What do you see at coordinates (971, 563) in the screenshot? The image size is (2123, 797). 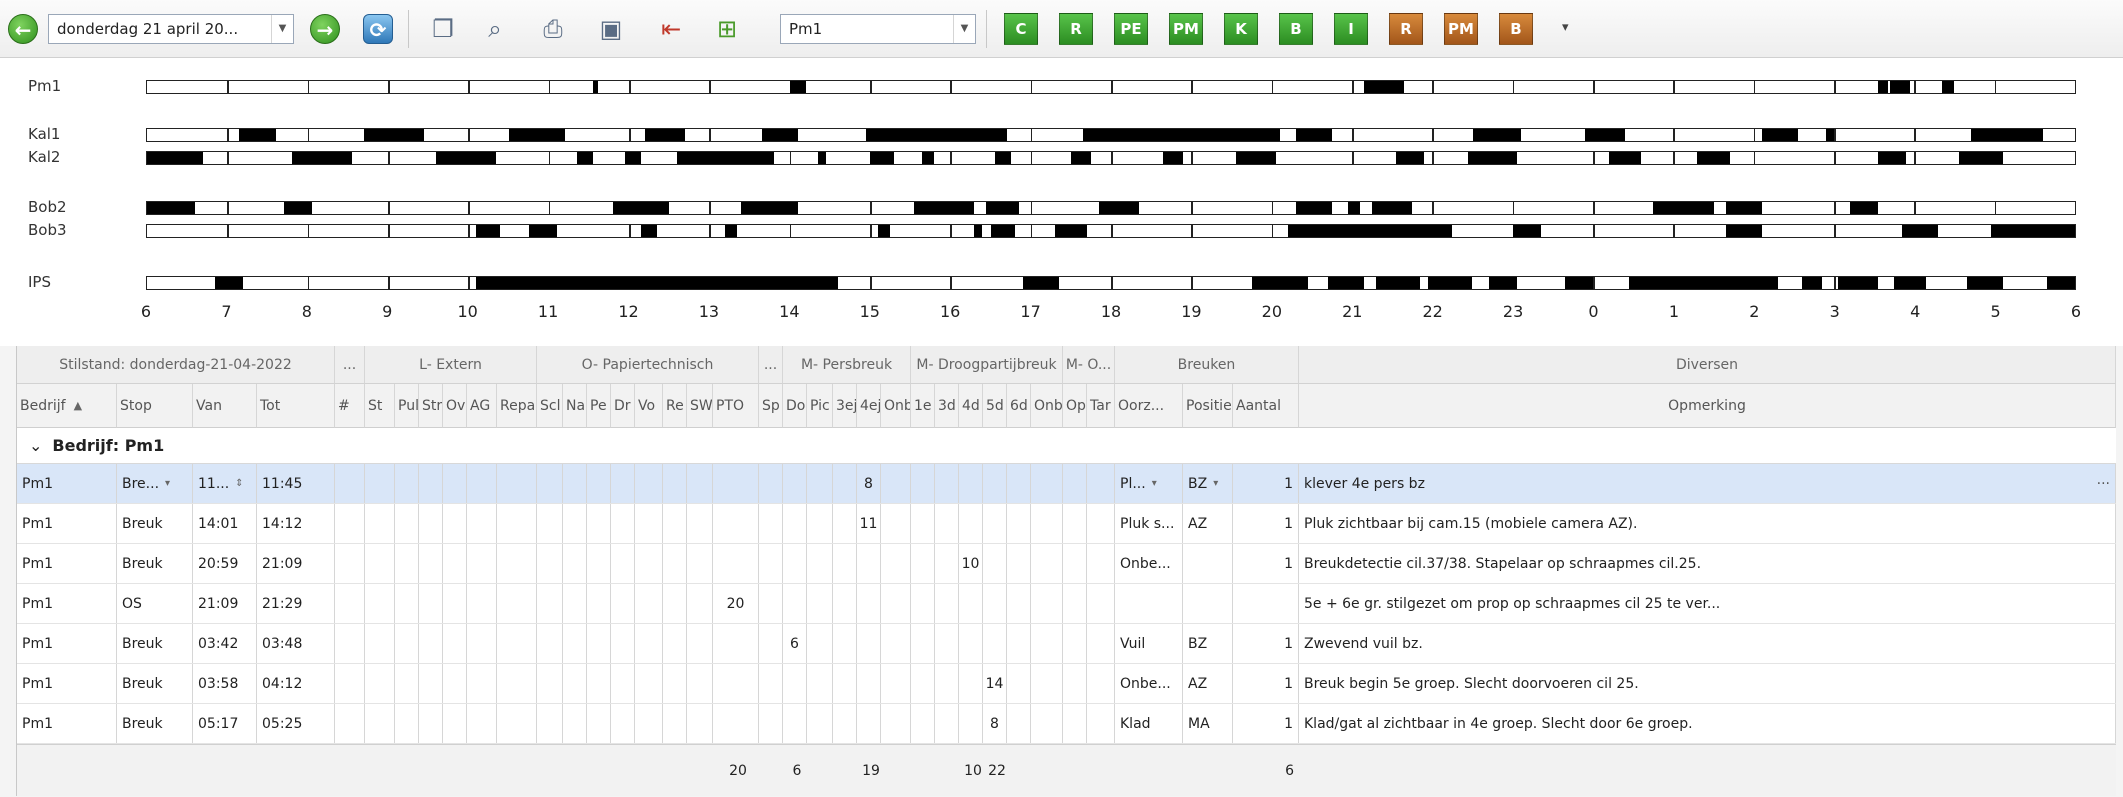 I see `value-cell: 10` at bounding box center [971, 563].